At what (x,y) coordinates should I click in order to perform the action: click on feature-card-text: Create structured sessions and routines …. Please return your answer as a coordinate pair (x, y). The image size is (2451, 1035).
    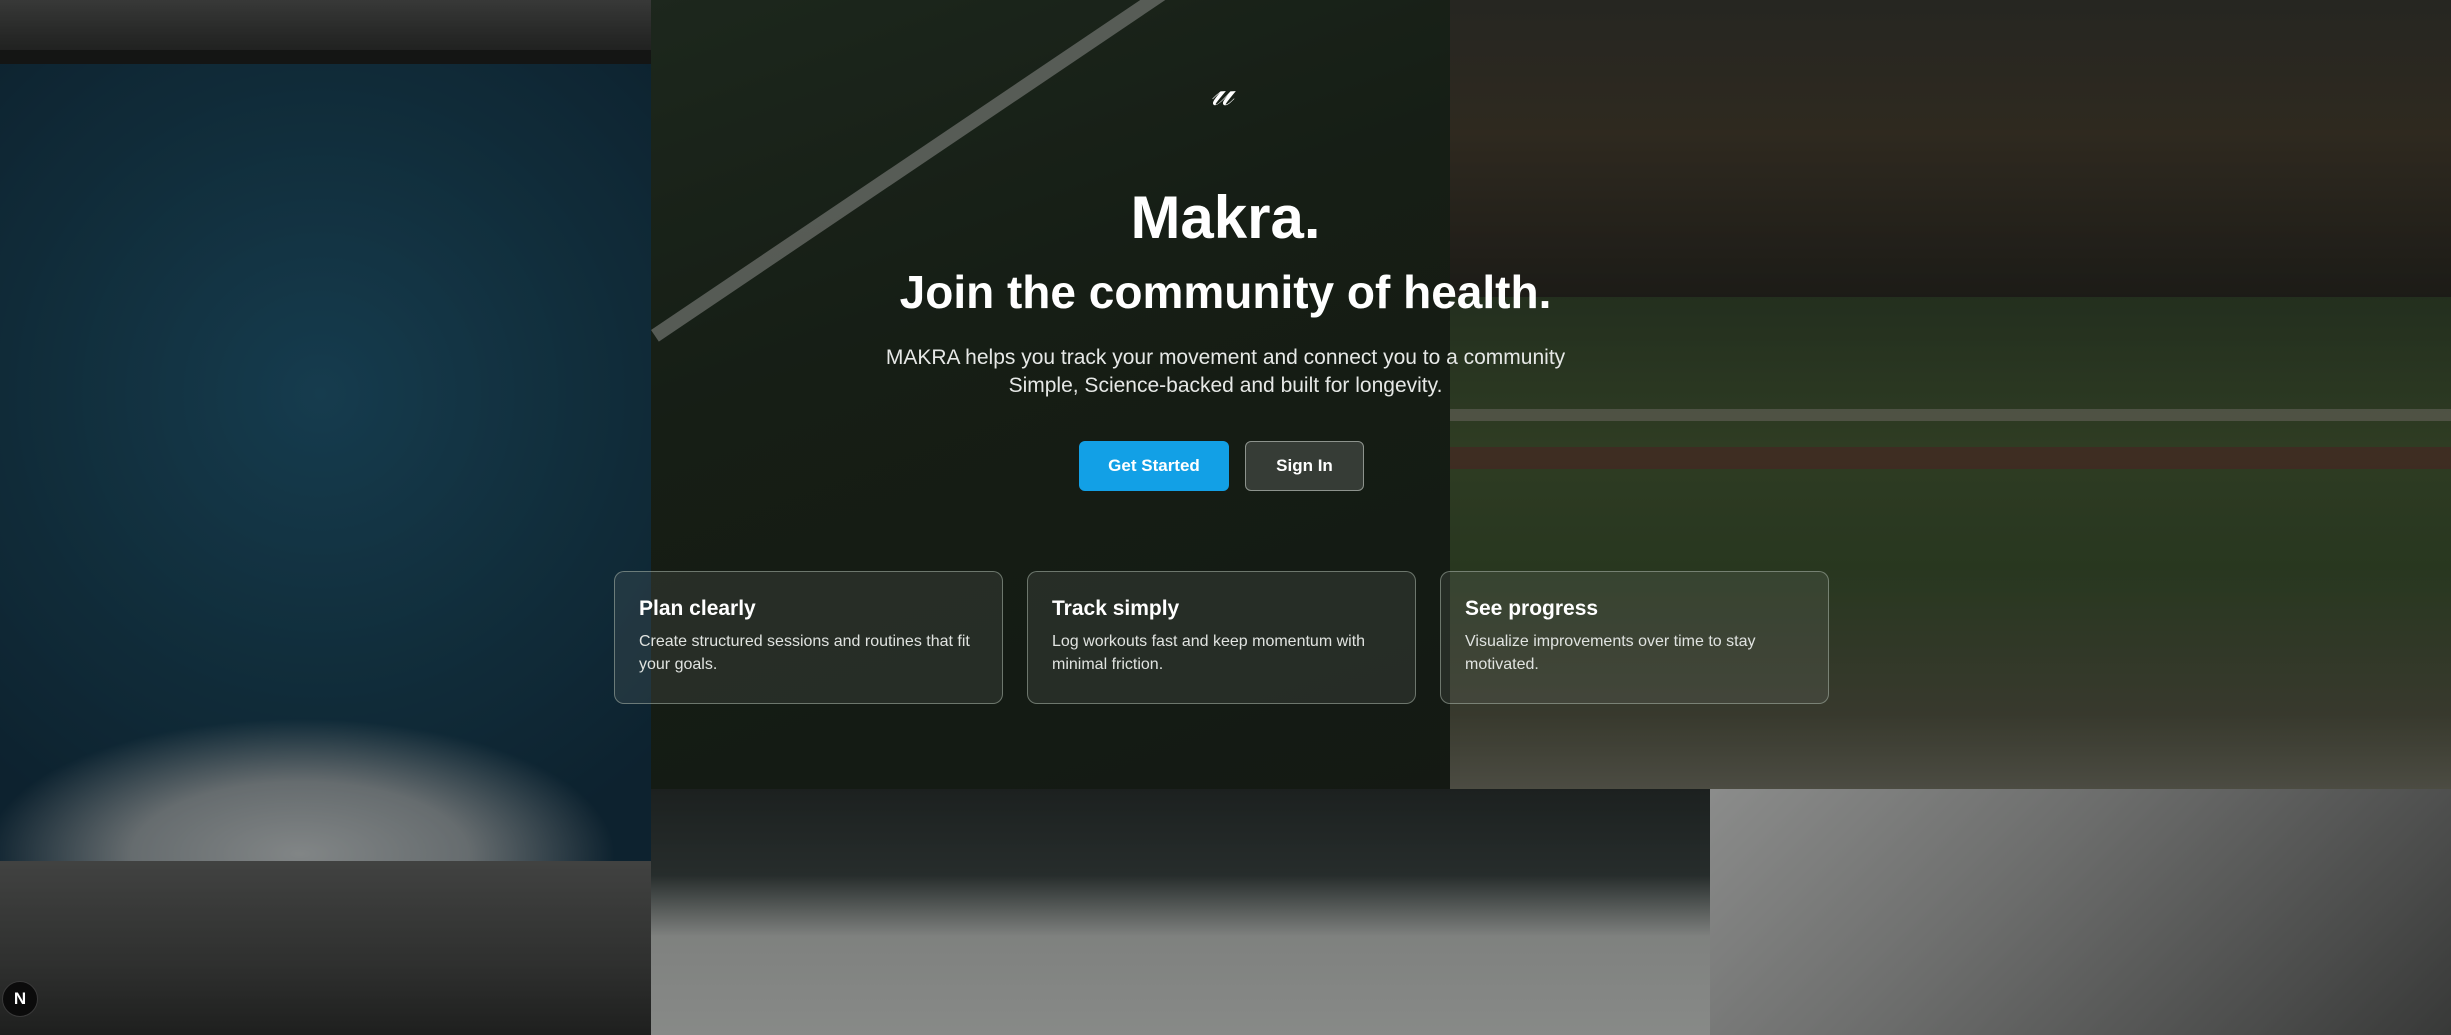
    Looking at the image, I should click on (804, 653).